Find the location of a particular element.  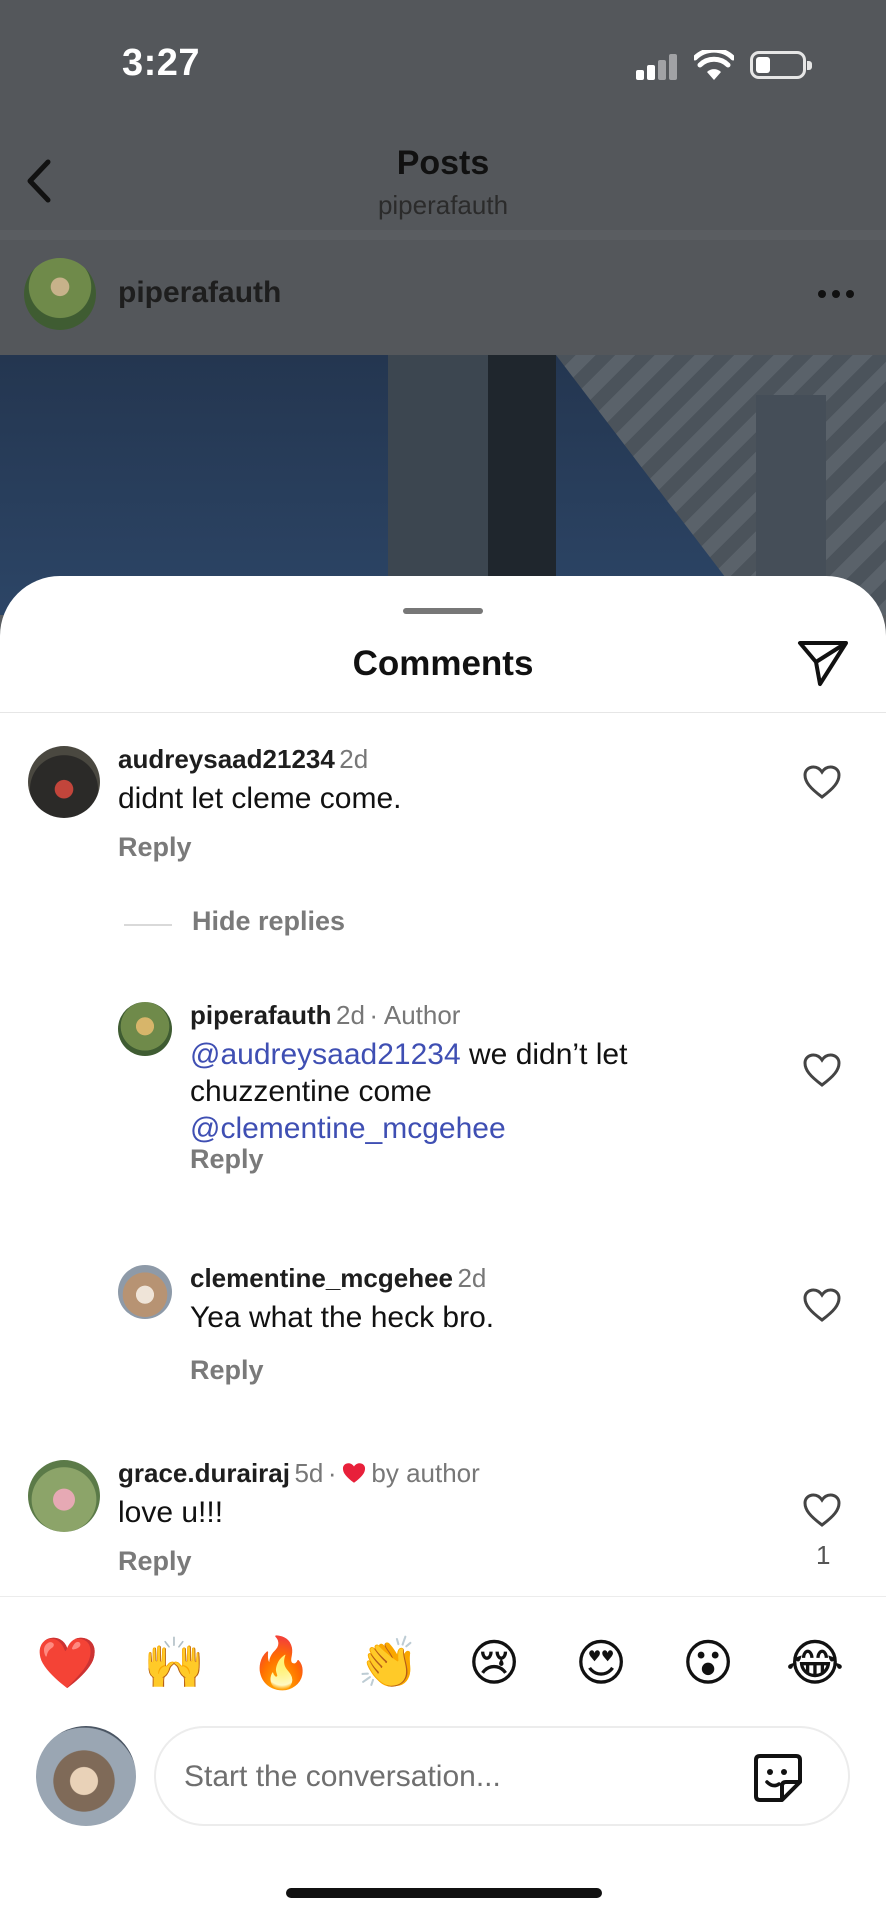

like-count: 1 is located at coordinates (823, 1555).